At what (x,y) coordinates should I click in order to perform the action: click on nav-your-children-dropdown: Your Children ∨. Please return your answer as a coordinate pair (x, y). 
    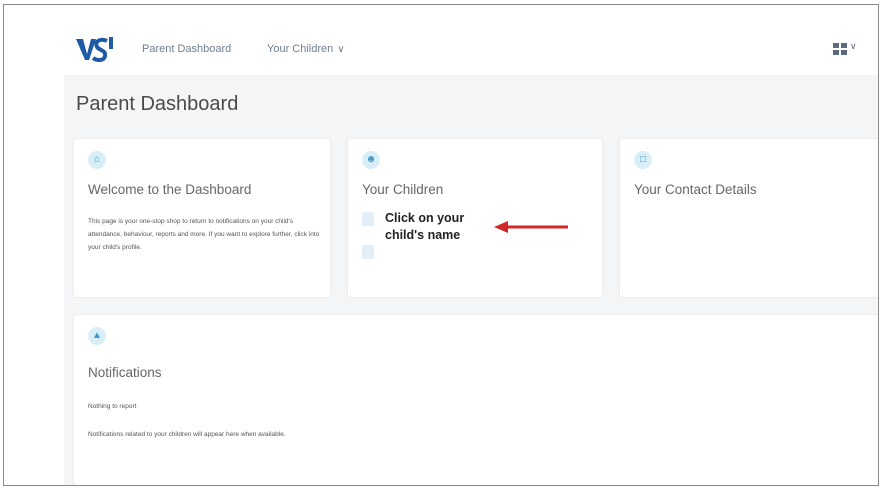
    Looking at the image, I should click on (306, 49).